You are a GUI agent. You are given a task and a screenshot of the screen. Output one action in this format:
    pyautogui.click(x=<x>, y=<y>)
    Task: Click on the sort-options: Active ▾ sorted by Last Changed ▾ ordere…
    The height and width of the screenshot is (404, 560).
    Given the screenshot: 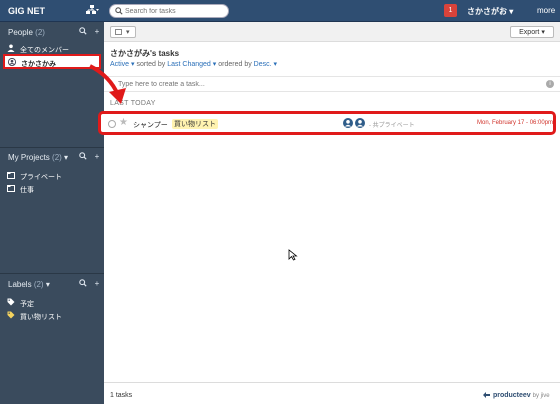 What is the action you would take?
    pyautogui.click(x=193, y=64)
    